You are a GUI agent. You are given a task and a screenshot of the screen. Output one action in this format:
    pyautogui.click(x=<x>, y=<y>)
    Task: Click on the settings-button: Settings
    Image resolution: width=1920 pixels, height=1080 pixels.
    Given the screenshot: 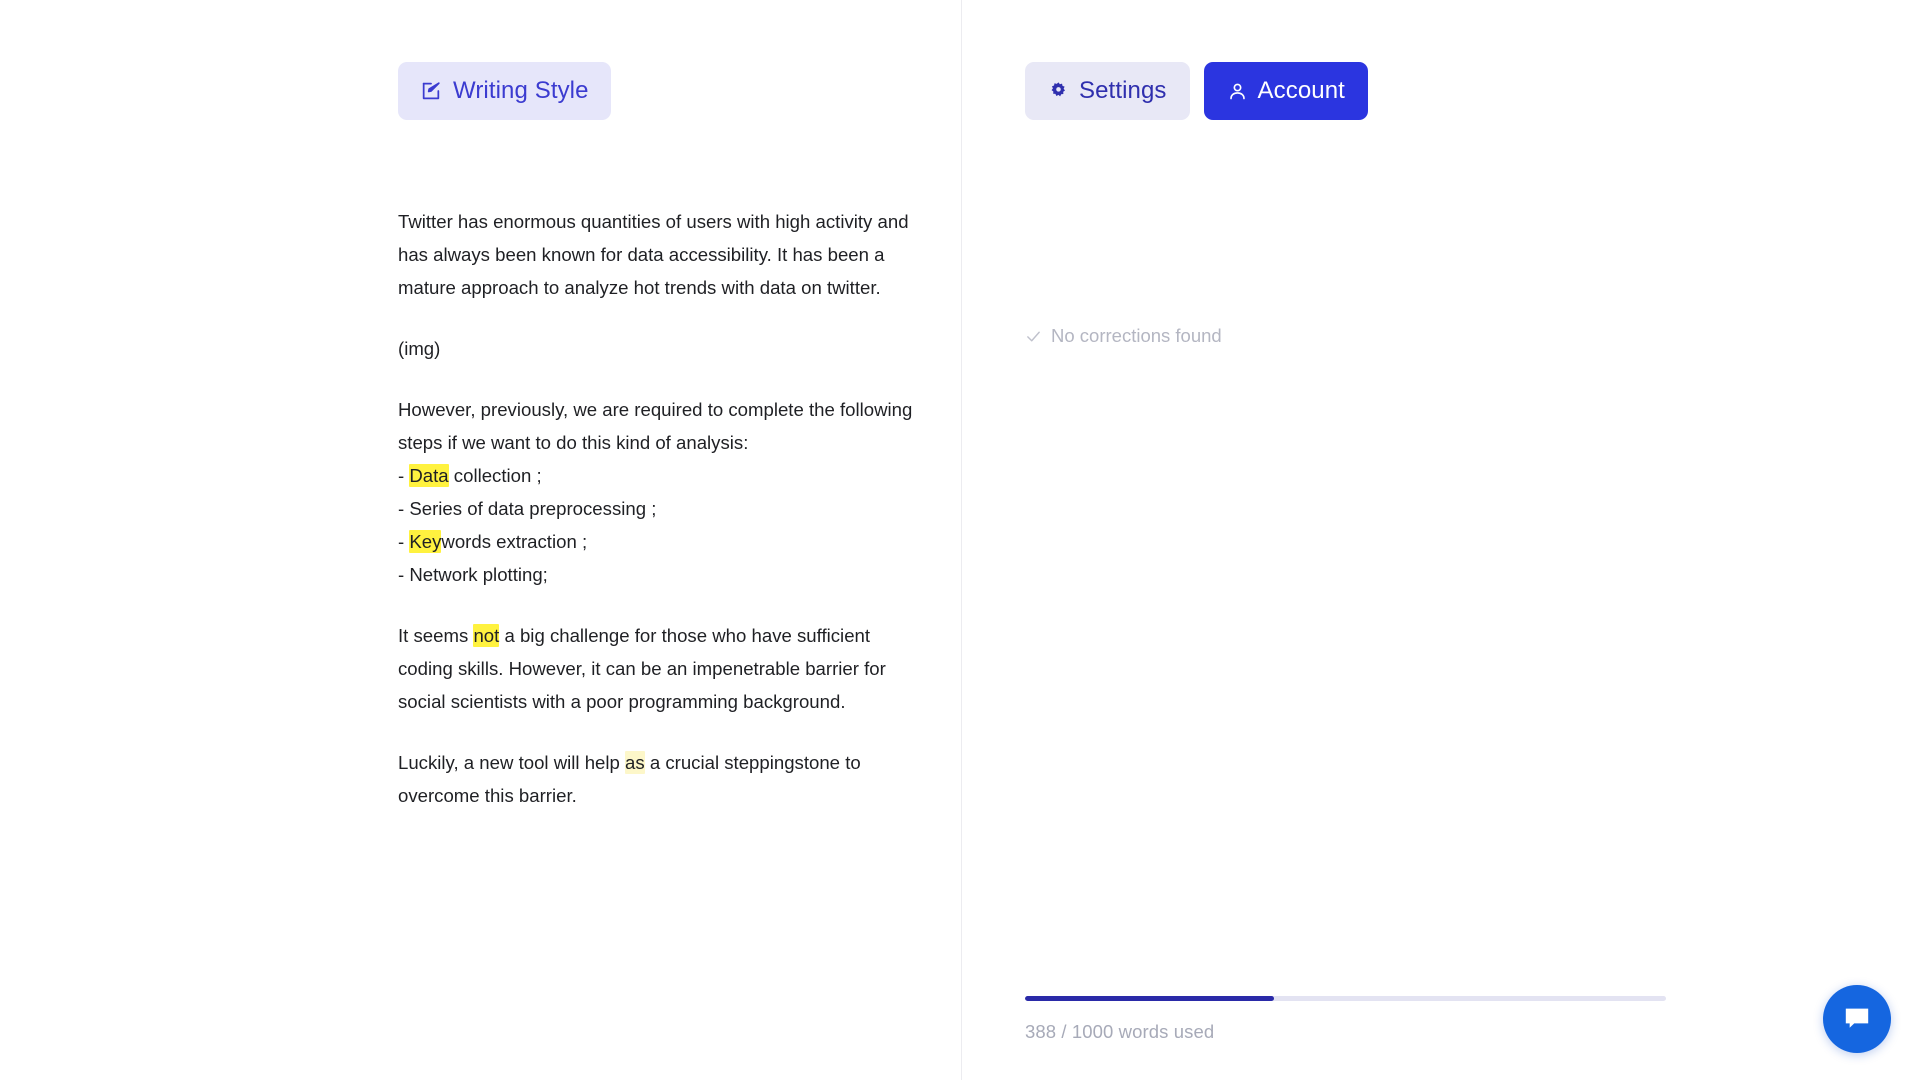 What is the action you would take?
    pyautogui.click(x=1107, y=91)
    